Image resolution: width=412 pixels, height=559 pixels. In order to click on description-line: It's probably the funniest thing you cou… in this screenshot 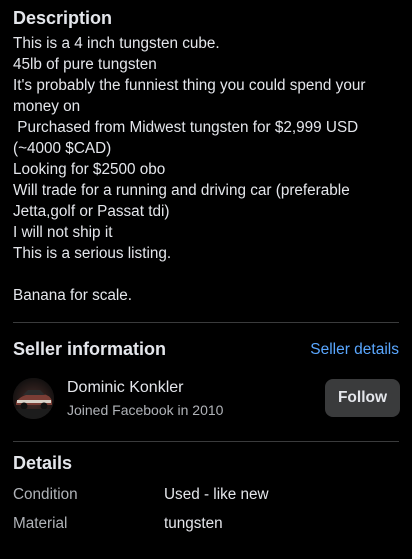, I will do `click(189, 85)`.